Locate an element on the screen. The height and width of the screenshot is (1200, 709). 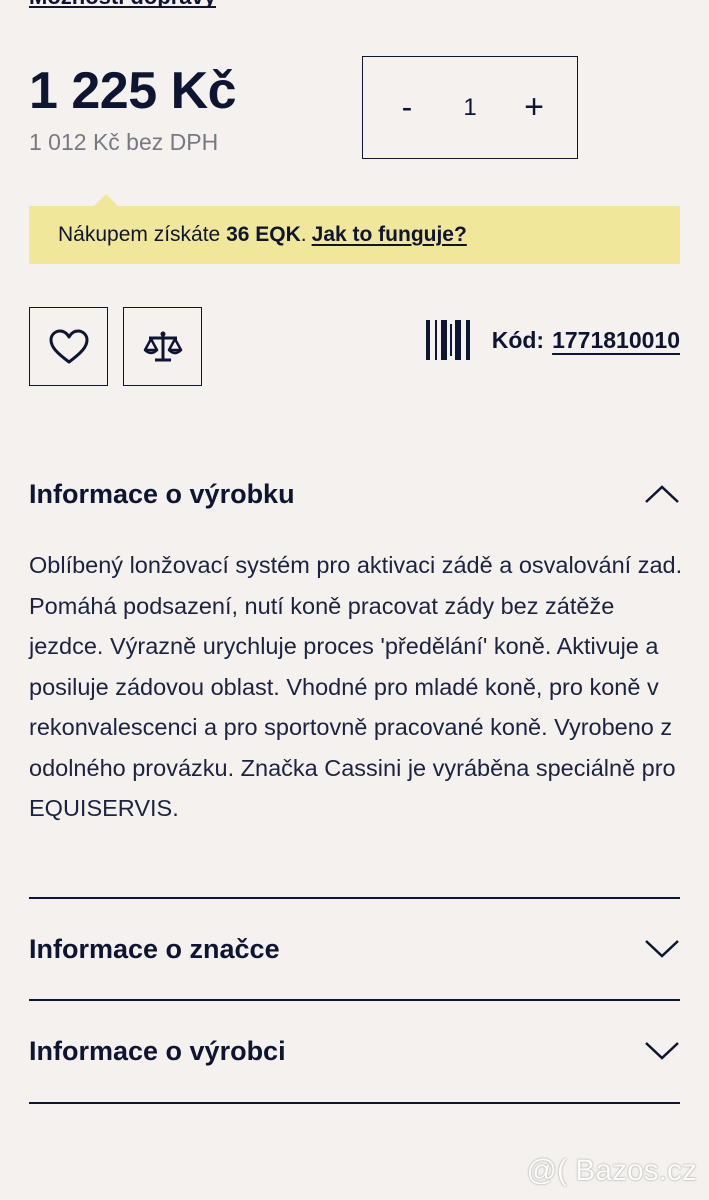
heart-icon is located at coordinates (68, 346).